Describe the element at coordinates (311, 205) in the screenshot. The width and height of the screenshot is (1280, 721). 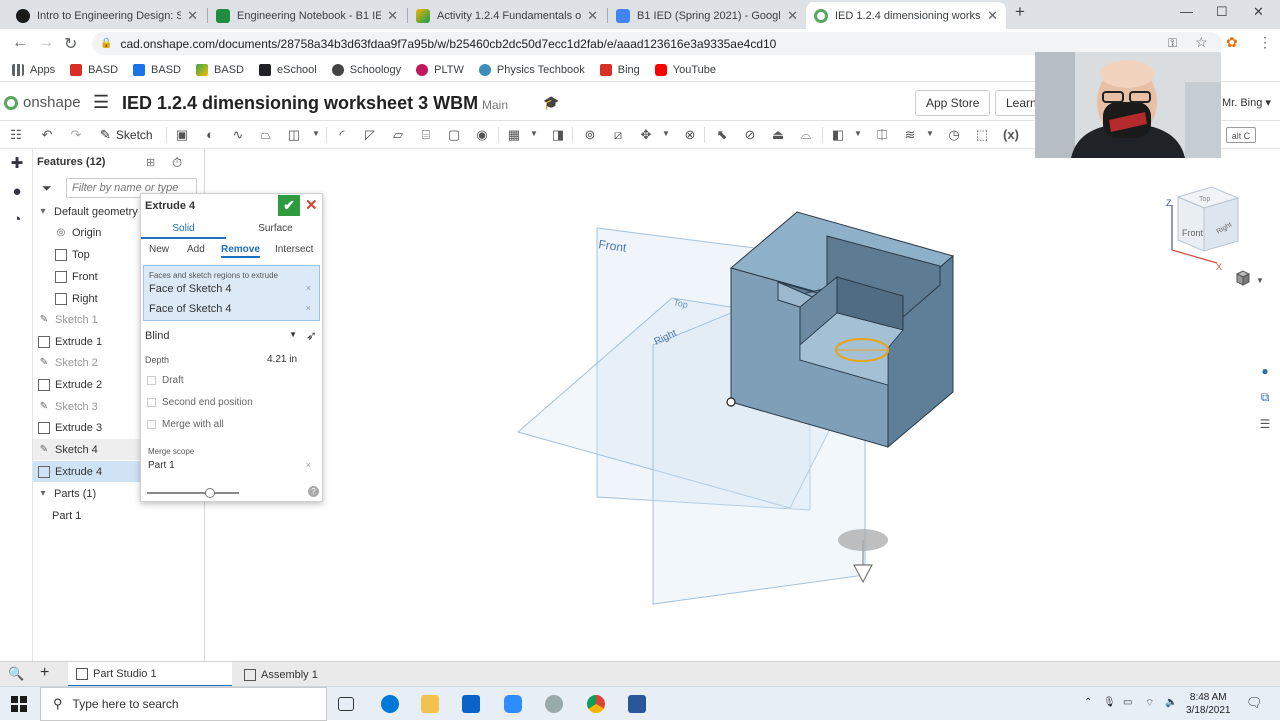
I see `cancel-close-button: ✕` at that location.